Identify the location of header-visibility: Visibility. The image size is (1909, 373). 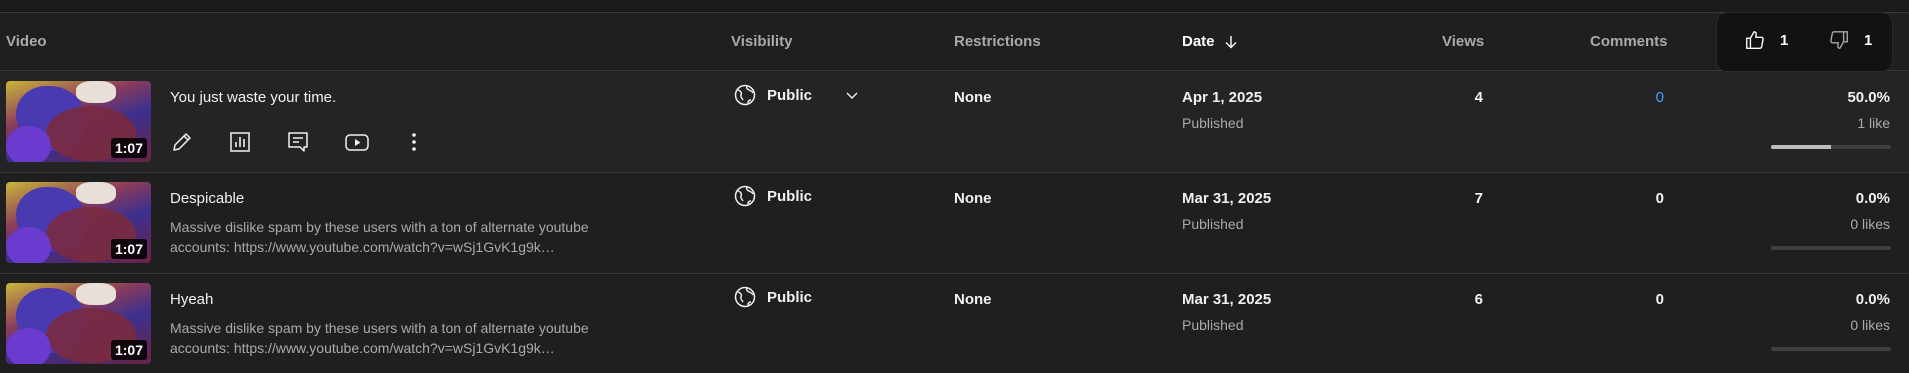
(761, 41).